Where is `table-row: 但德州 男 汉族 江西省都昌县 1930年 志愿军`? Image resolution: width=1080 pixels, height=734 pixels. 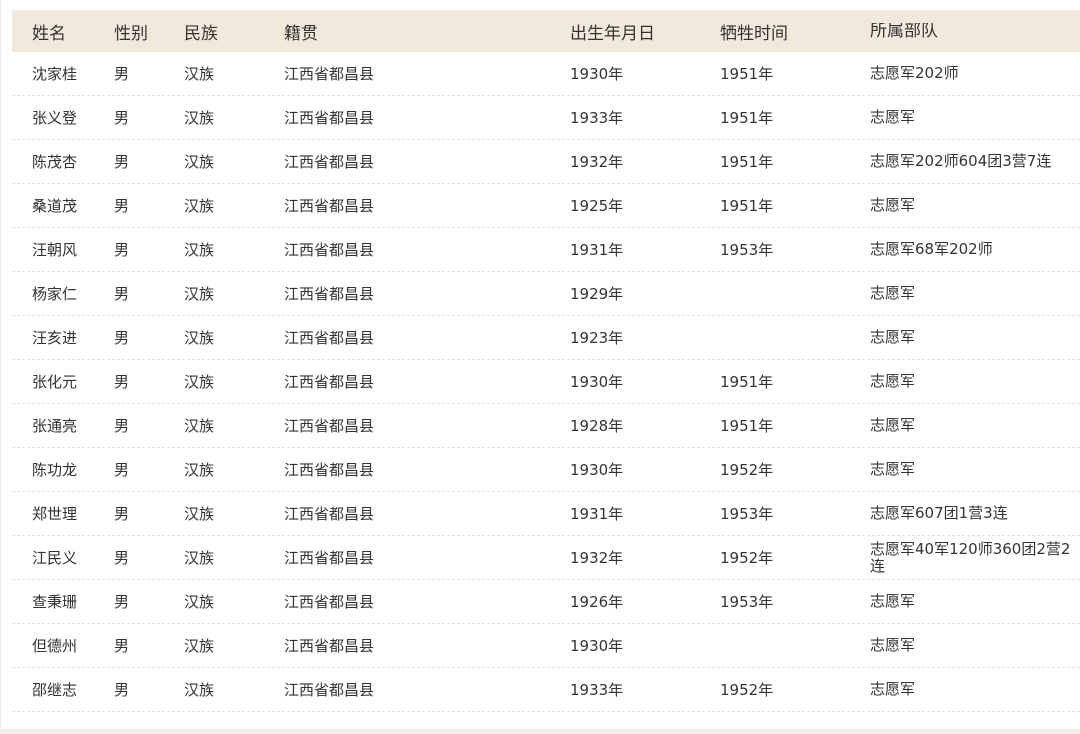
table-row: 但德州 男 汉族 江西省都昌县 1930年 志愿军 is located at coordinates (546, 646).